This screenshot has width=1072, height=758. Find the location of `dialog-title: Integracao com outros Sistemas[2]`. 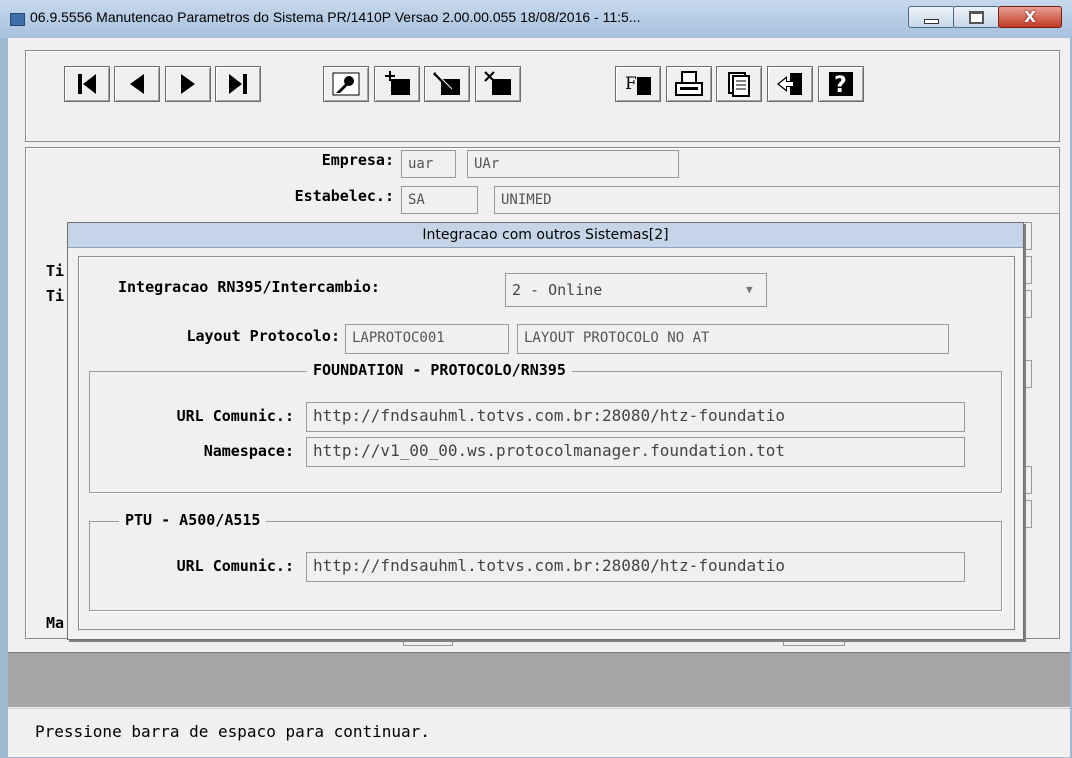

dialog-title: Integracao com outros Sistemas[2] is located at coordinates (545, 235).